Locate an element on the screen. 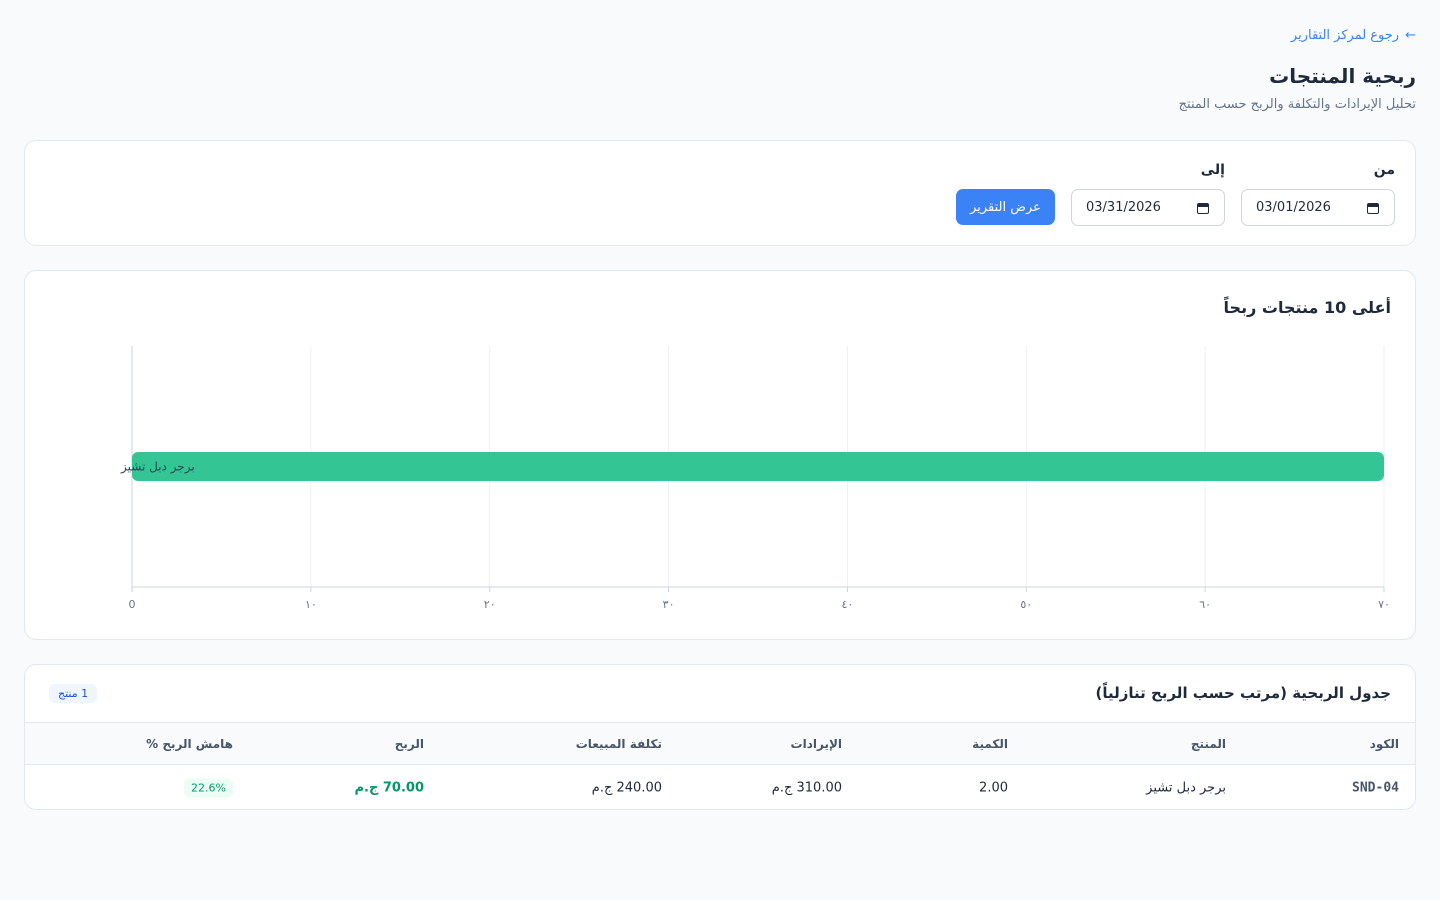 The width and height of the screenshot is (1440, 900). col-header-code: الكود is located at coordinates (1384, 744).